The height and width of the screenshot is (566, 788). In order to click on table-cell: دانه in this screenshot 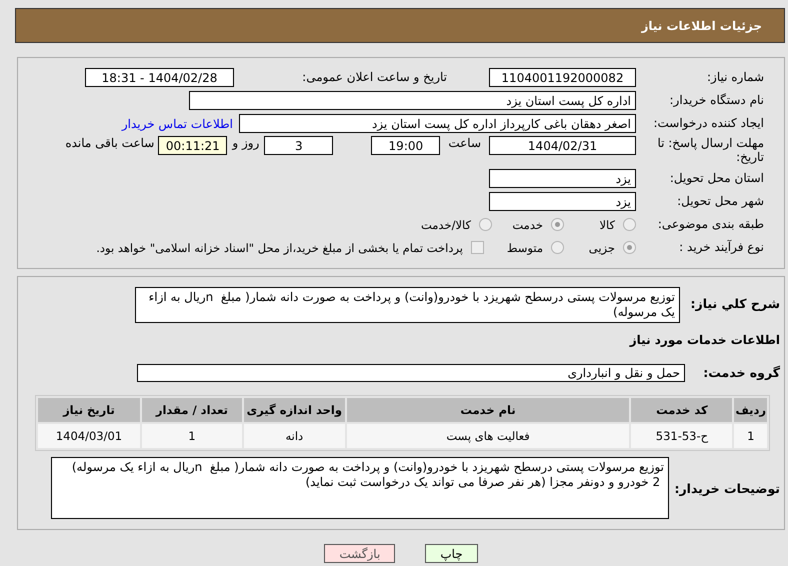, I will do `click(294, 436)`.